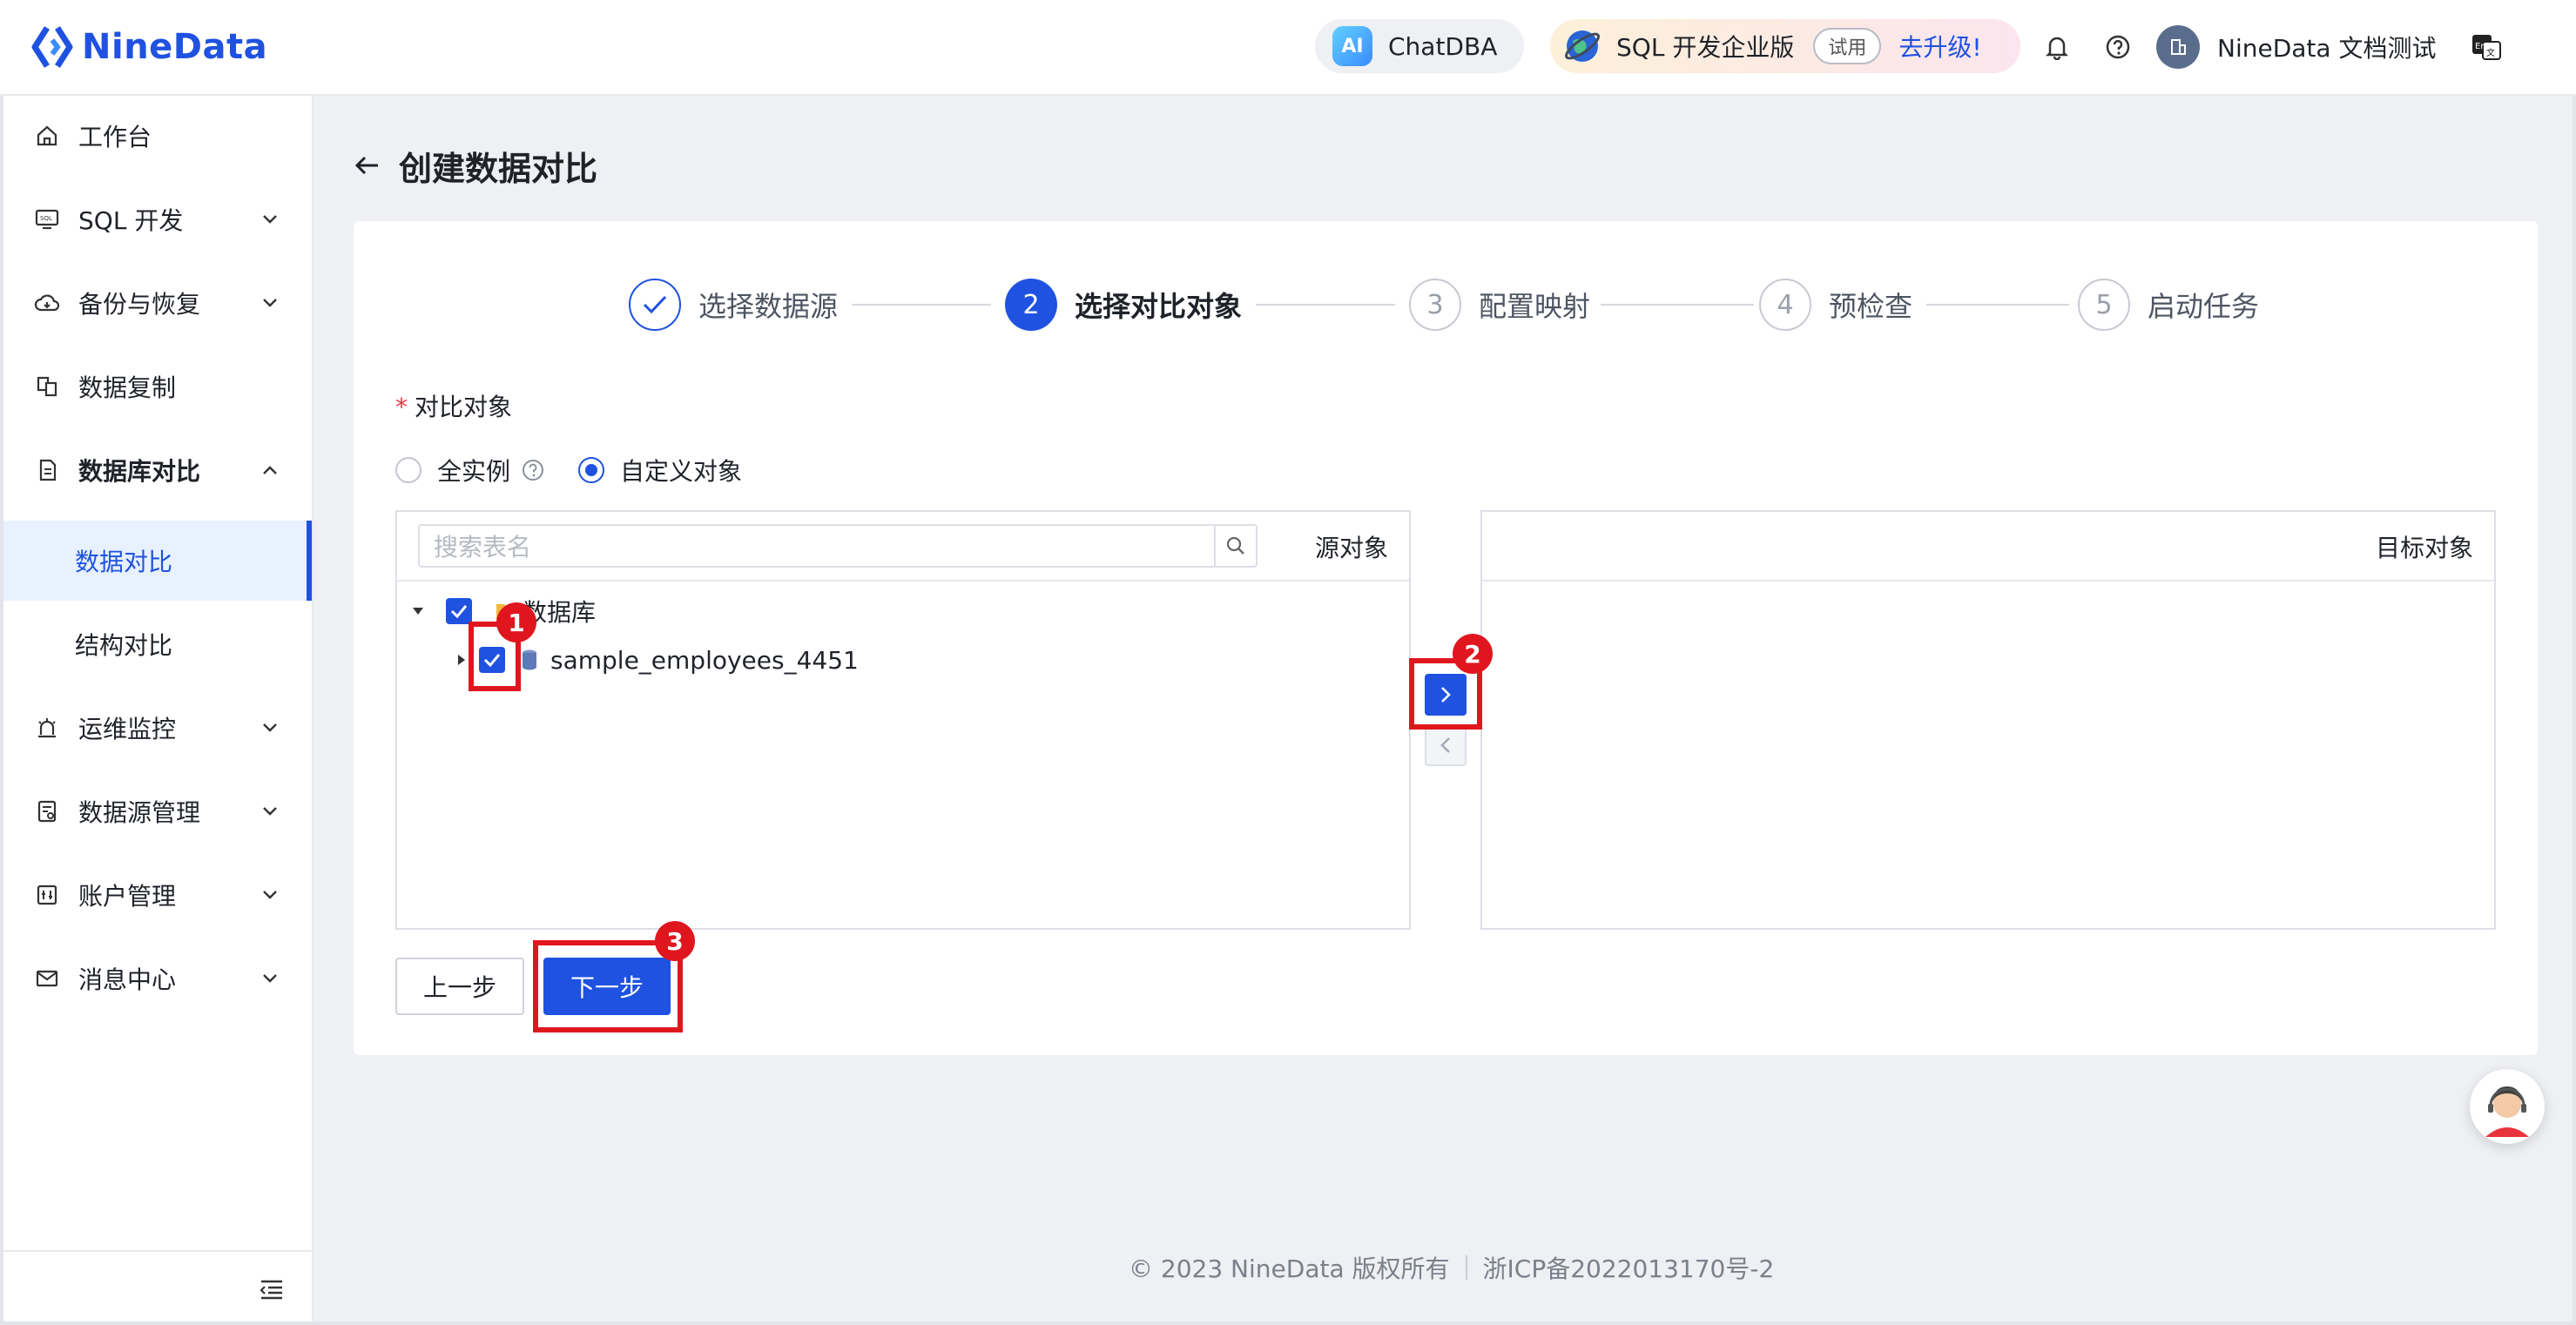  I want to click on sidebar-item-messages: 消息中心, so click(157, 978).